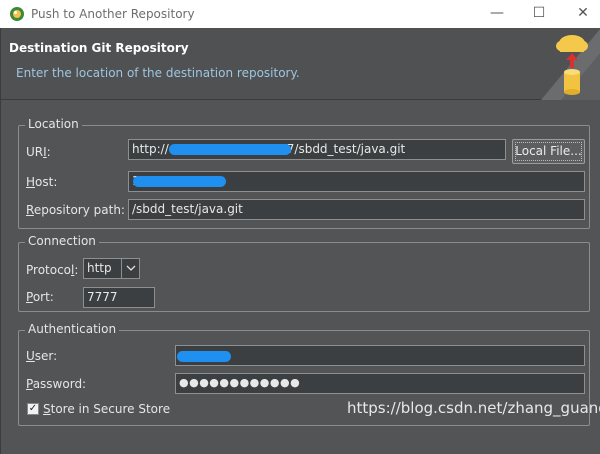 The image size is (600, 454). What do you see at coordinates (52, 270) in the screenshot?
I see `protocol-label: Protocol:` at bounding box center [52, 270].